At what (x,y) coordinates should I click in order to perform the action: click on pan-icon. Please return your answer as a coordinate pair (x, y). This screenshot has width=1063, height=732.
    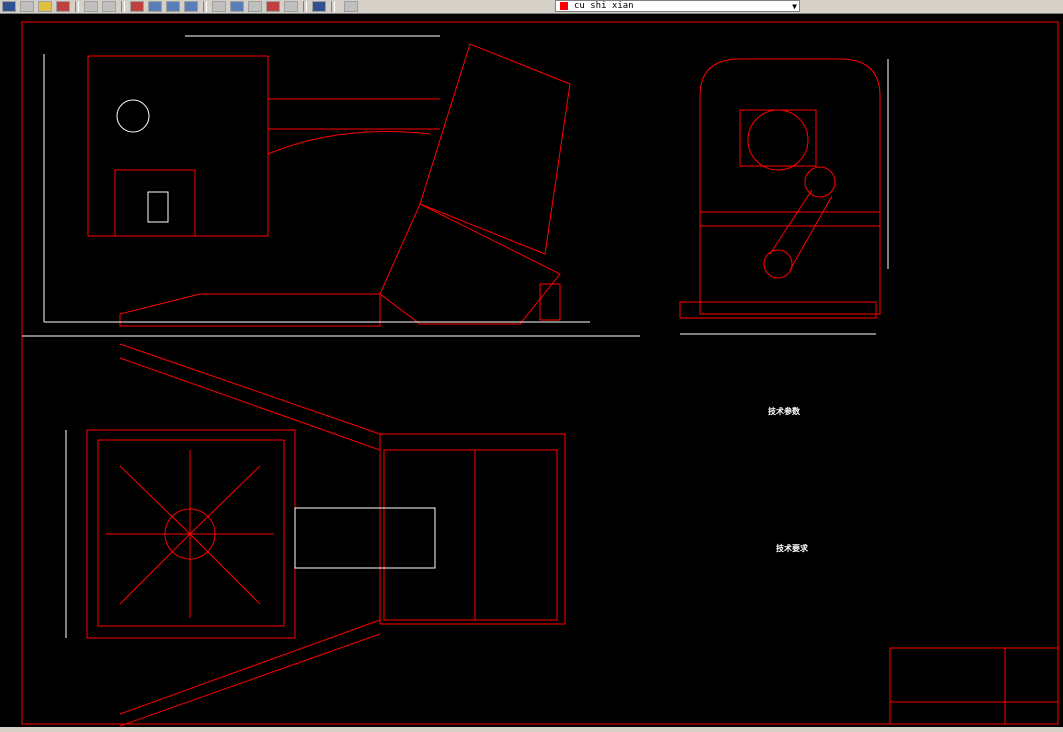
    Looking at the image, I should click on (137, 6).